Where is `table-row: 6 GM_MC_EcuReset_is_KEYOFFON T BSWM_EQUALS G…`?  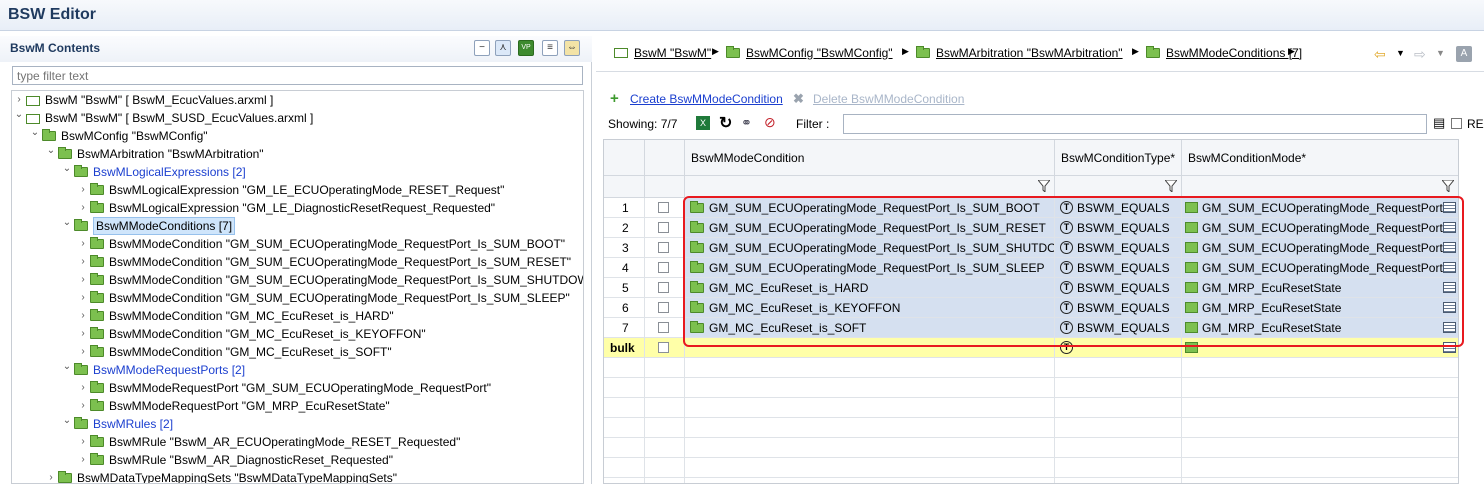
table-row: 6 GM_MC_EcuReset_is_KEYOFFON T BSWM_EQUALS G… is located at coordinates (1031, 308).